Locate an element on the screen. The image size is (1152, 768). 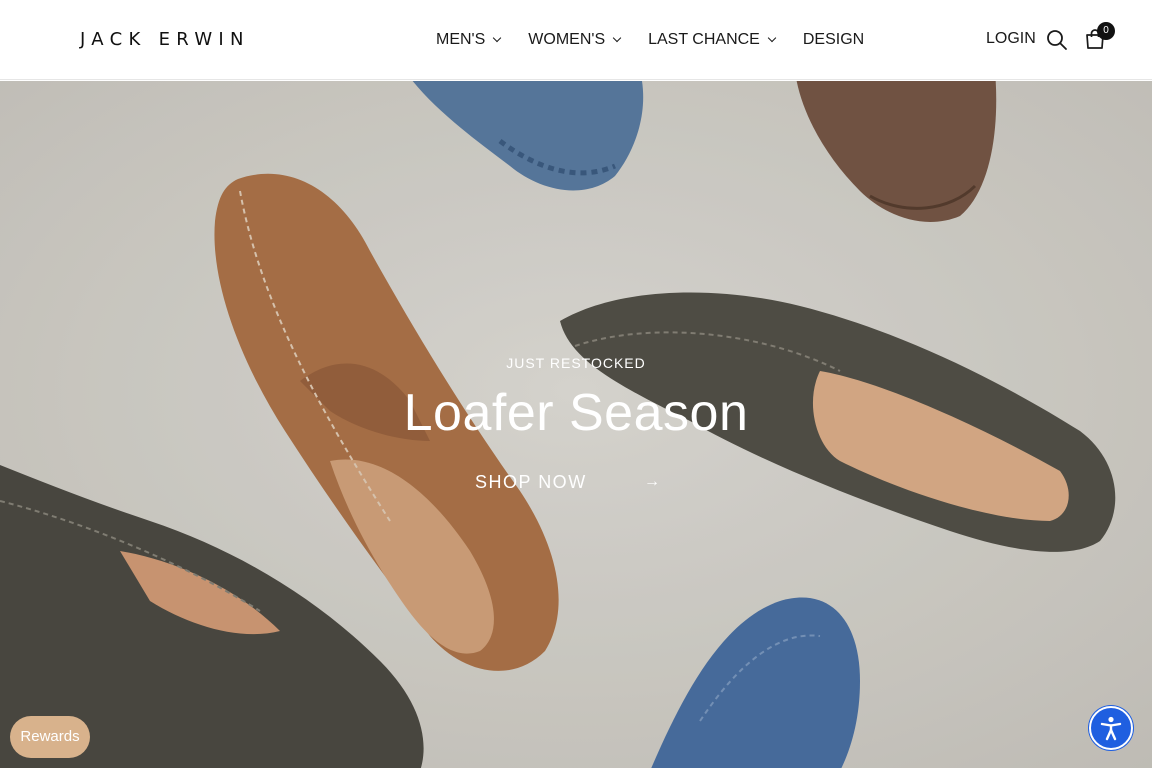
nav-item-label: MEN'S is located at coordinates (461, 39).